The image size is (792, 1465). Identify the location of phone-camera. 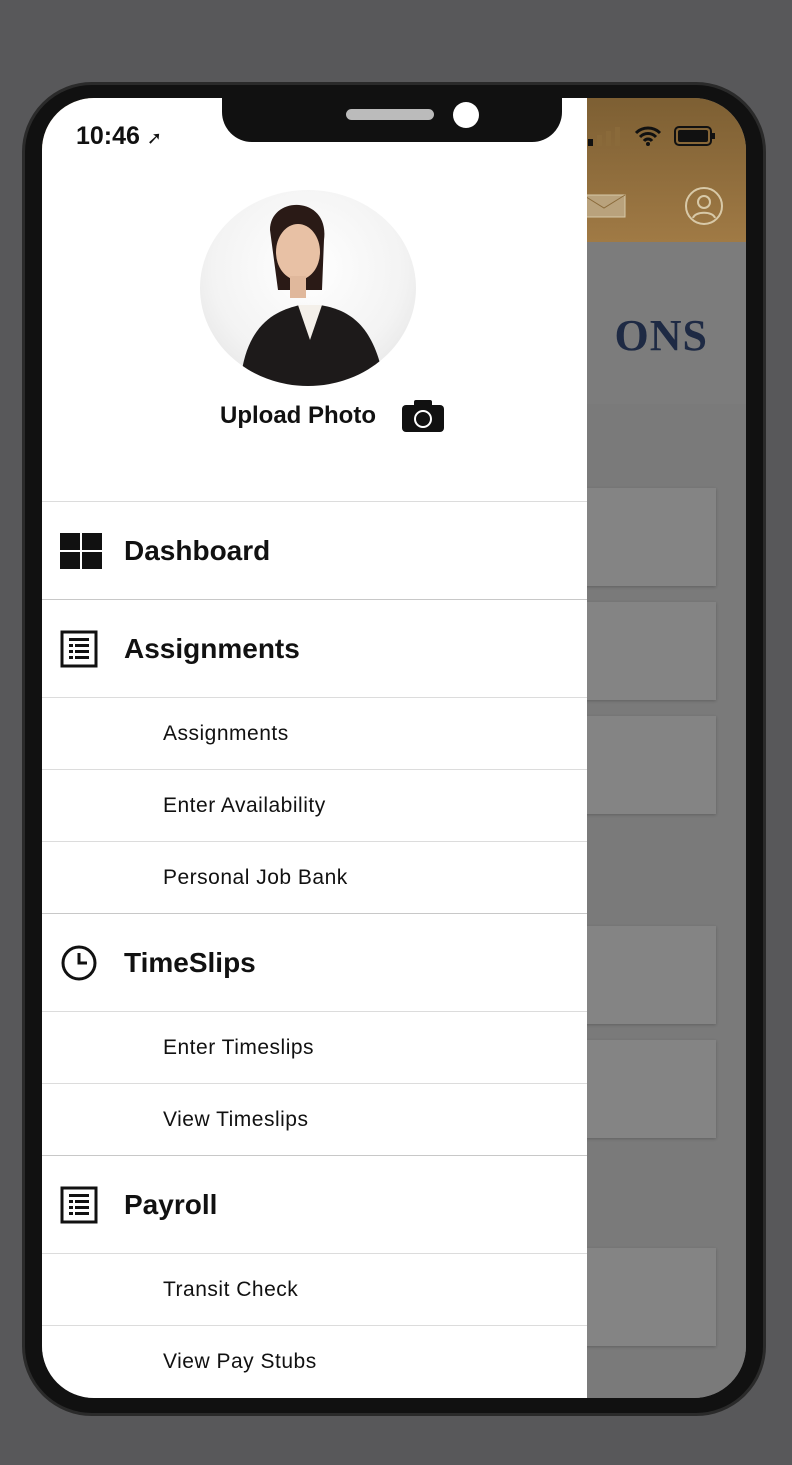
(466, 115).